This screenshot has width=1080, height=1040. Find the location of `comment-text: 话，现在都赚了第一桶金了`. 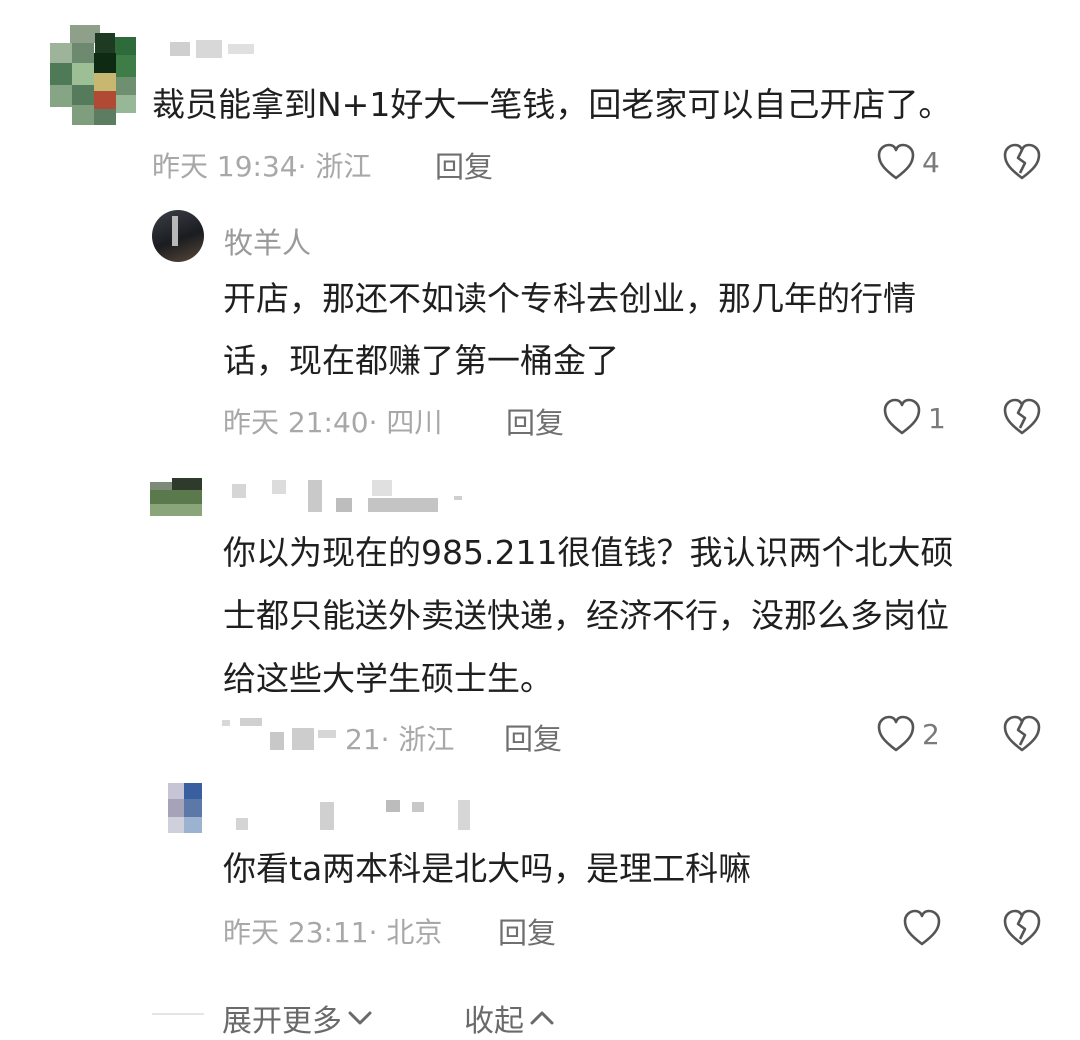

comment-text: 话，现在都赚了第一桶金了 is located at coordinates (421, 360).